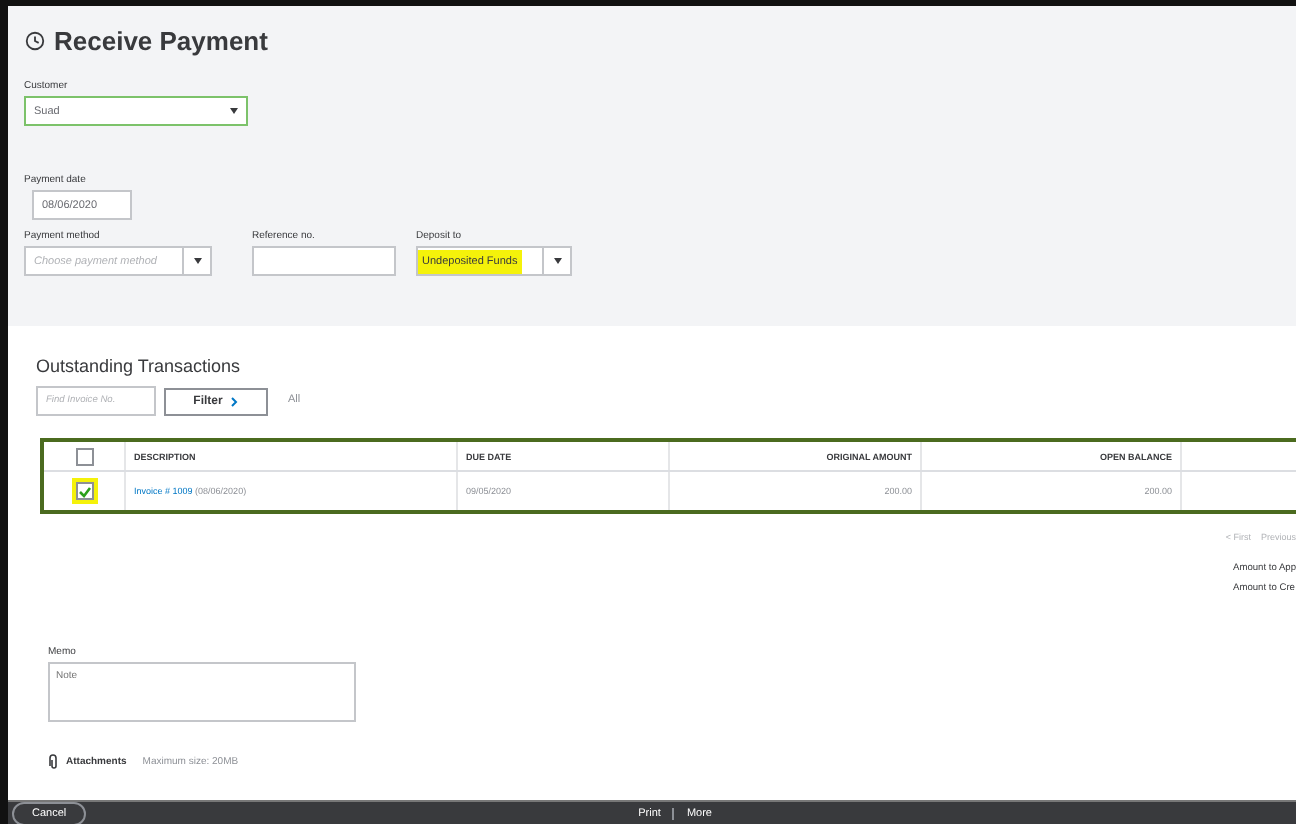 The width and height of the screenshot is (1296, 824). I want to click on section-title: Outstanding Transactions, so click(139, 366).